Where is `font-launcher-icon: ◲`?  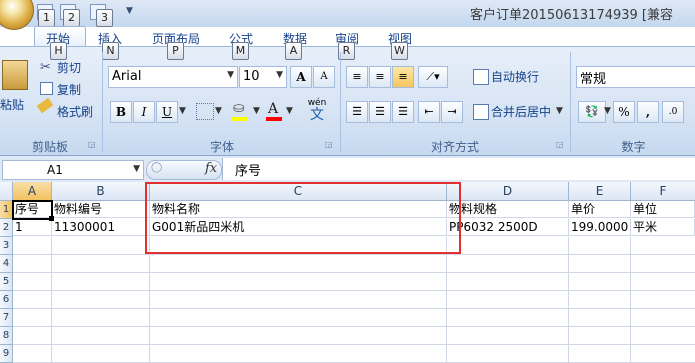 font-launcher-icon: ◲ is located at coordinates (329, 144).